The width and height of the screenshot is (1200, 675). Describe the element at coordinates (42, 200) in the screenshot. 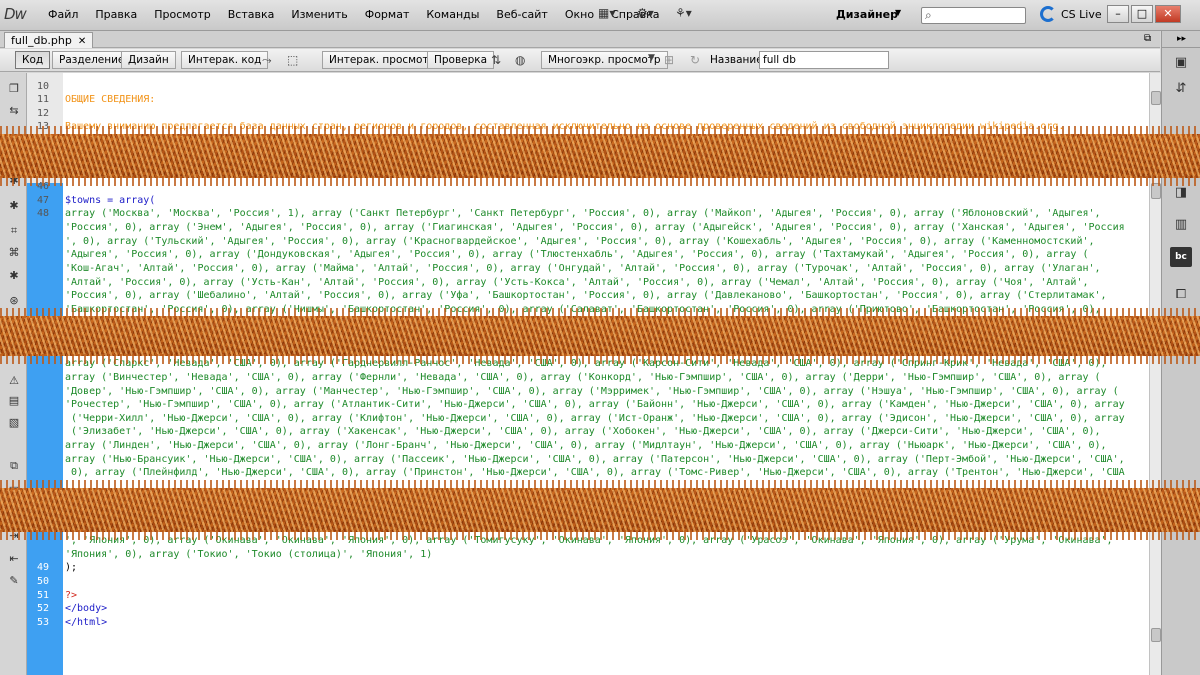

I see `line-number: 47` at that location.